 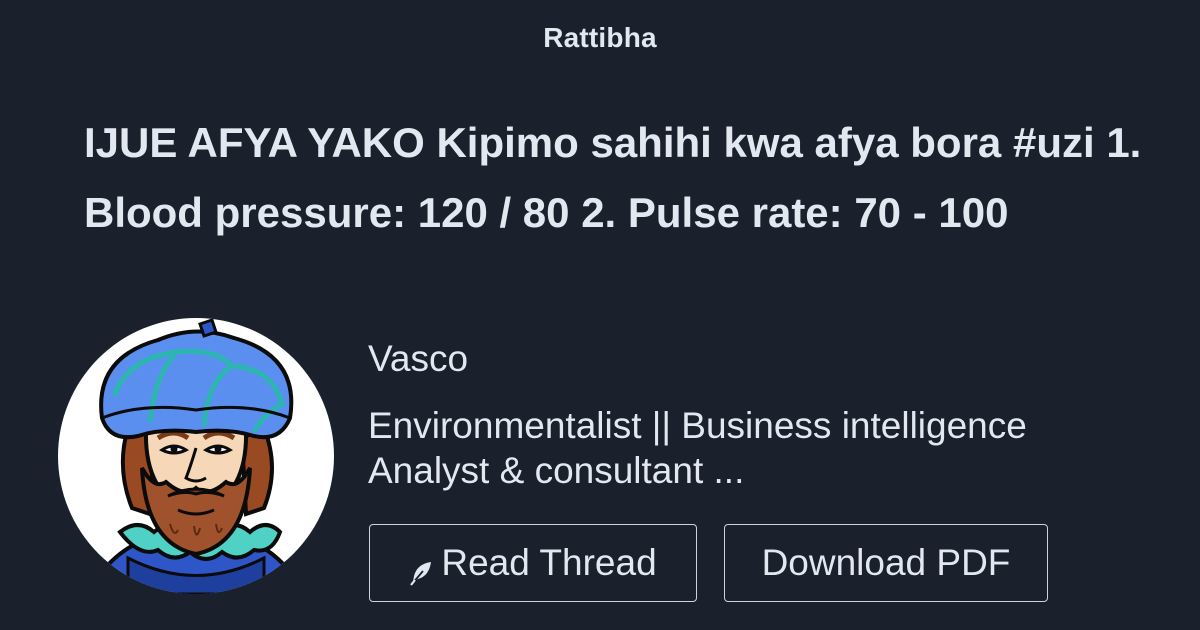 I want to click on download-pdf-button: Download PDF, so click(x=886, y=563).